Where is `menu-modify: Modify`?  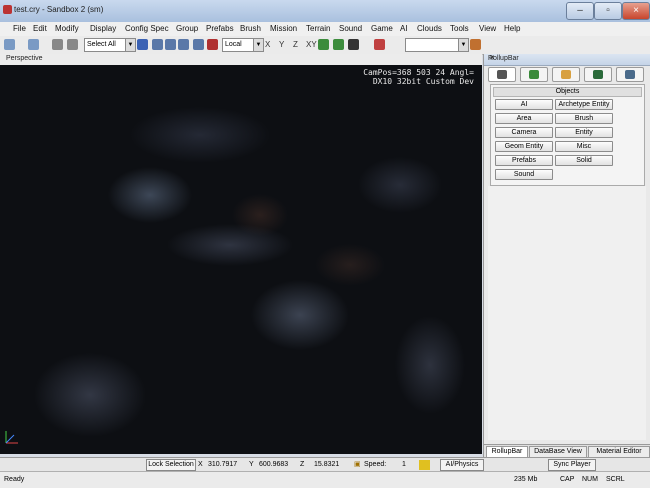
menu-modify: Modify is located at coordinates (67, 28).